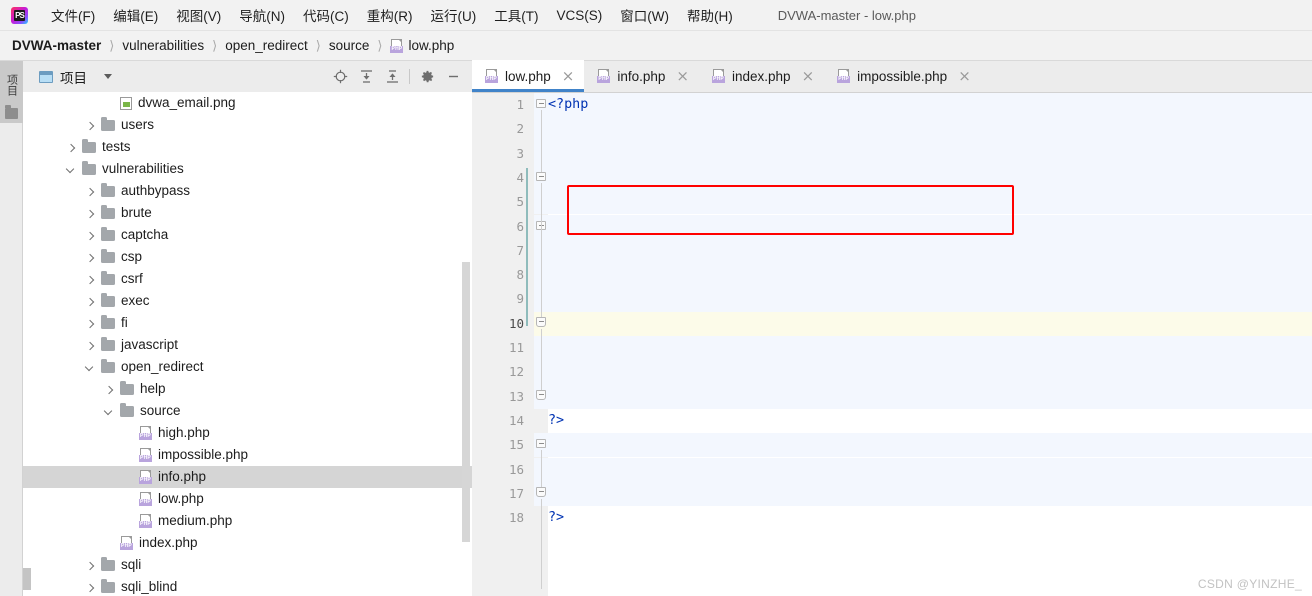  I want to click on tree-item-csrf: csrf, so click(247, 279).